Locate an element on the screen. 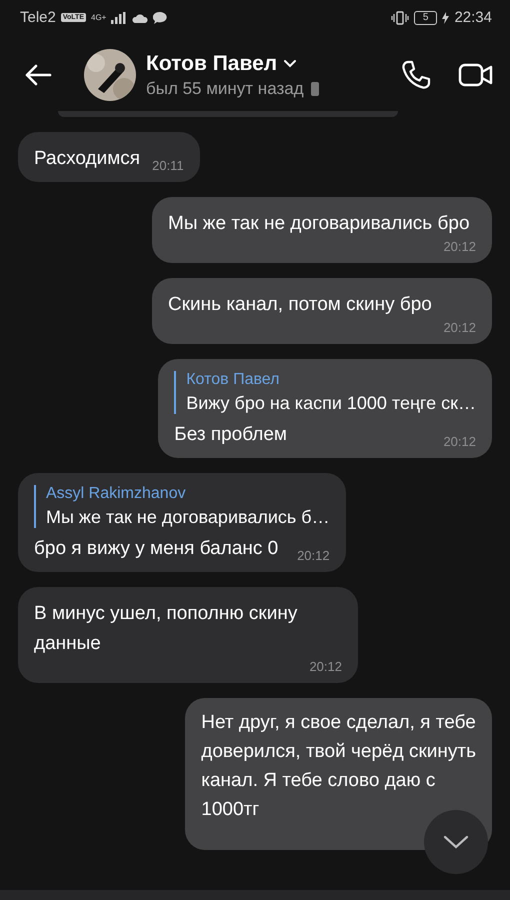 The width and height of the screenshot is (510, 900). network-type: 4G+ is located at coordinates (98, 17).